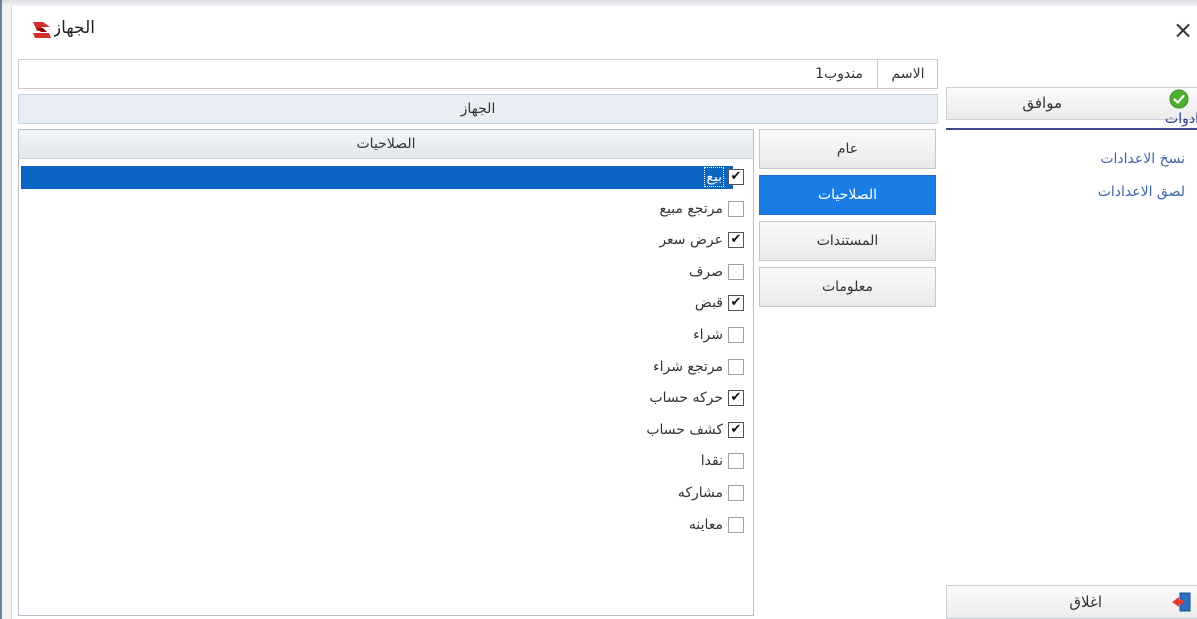 This screenshot has width=1197, height=619. Describe the element at coordinates (1183, 30) in the screenshot. I see `close-icon: ×` at that location.